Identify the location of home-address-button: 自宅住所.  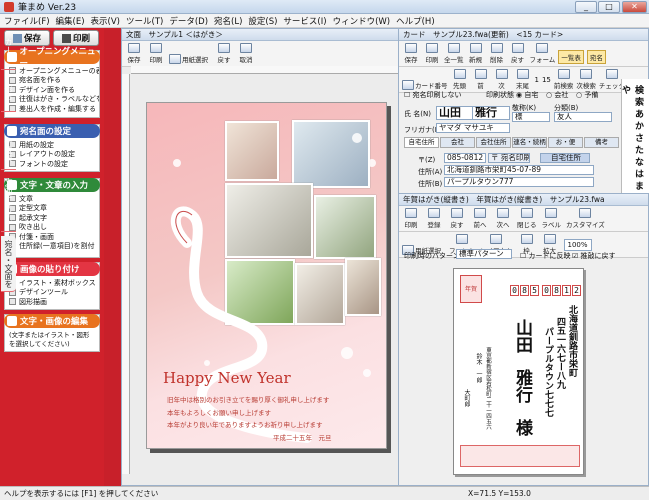
(565, 158).